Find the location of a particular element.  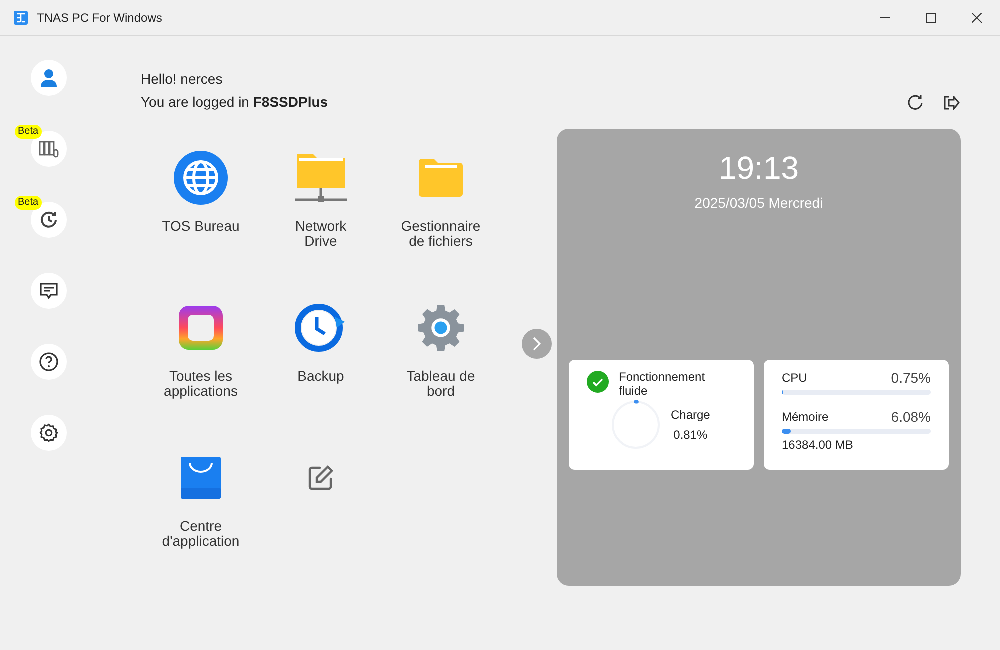

logout-icon is located at coordinates (952, 103).